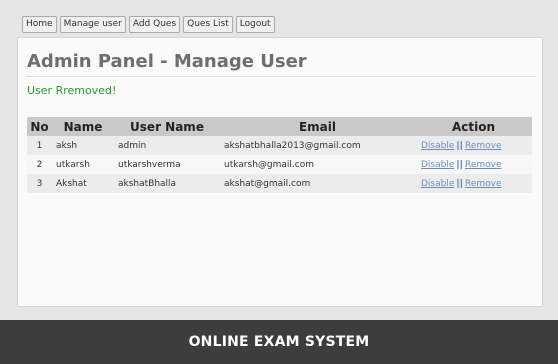 The width and height of the screenshot is (558, 364). I want to click on column-header-email: Email, so click(317, 126).